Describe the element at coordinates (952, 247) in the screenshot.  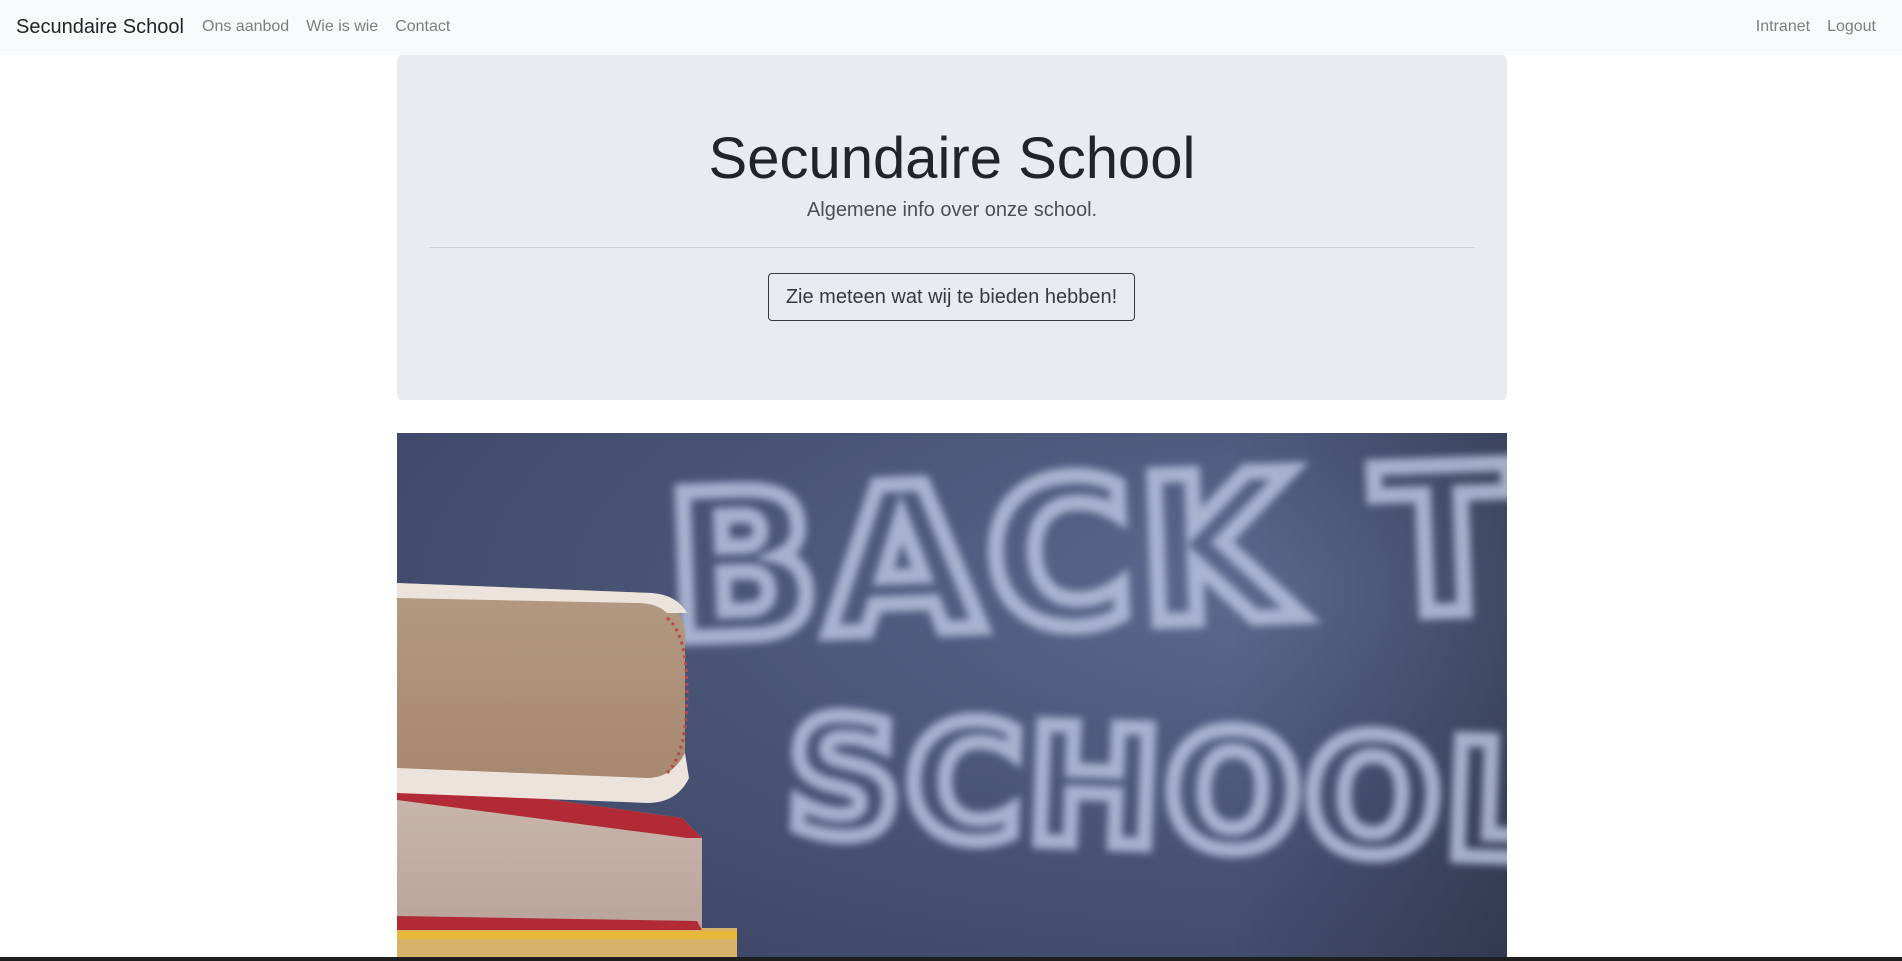
I see `divider` at that location.